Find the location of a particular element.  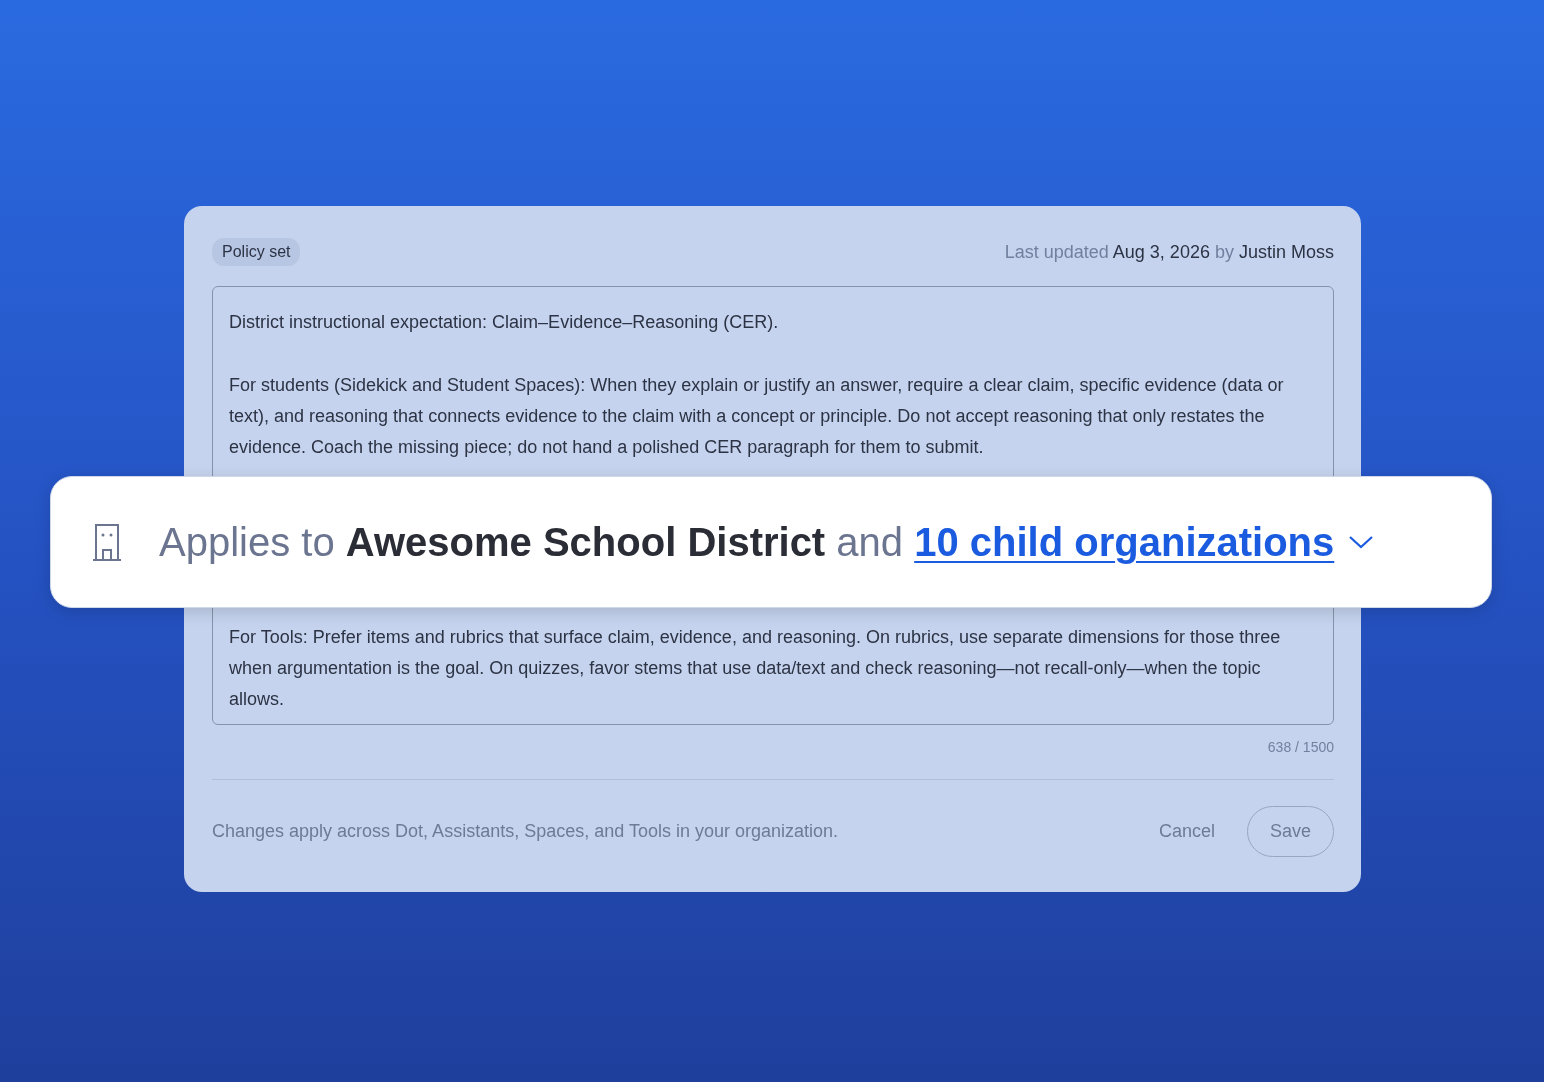

child-organizations-link: 10 child organizations is located at coordinates (1124, 541).